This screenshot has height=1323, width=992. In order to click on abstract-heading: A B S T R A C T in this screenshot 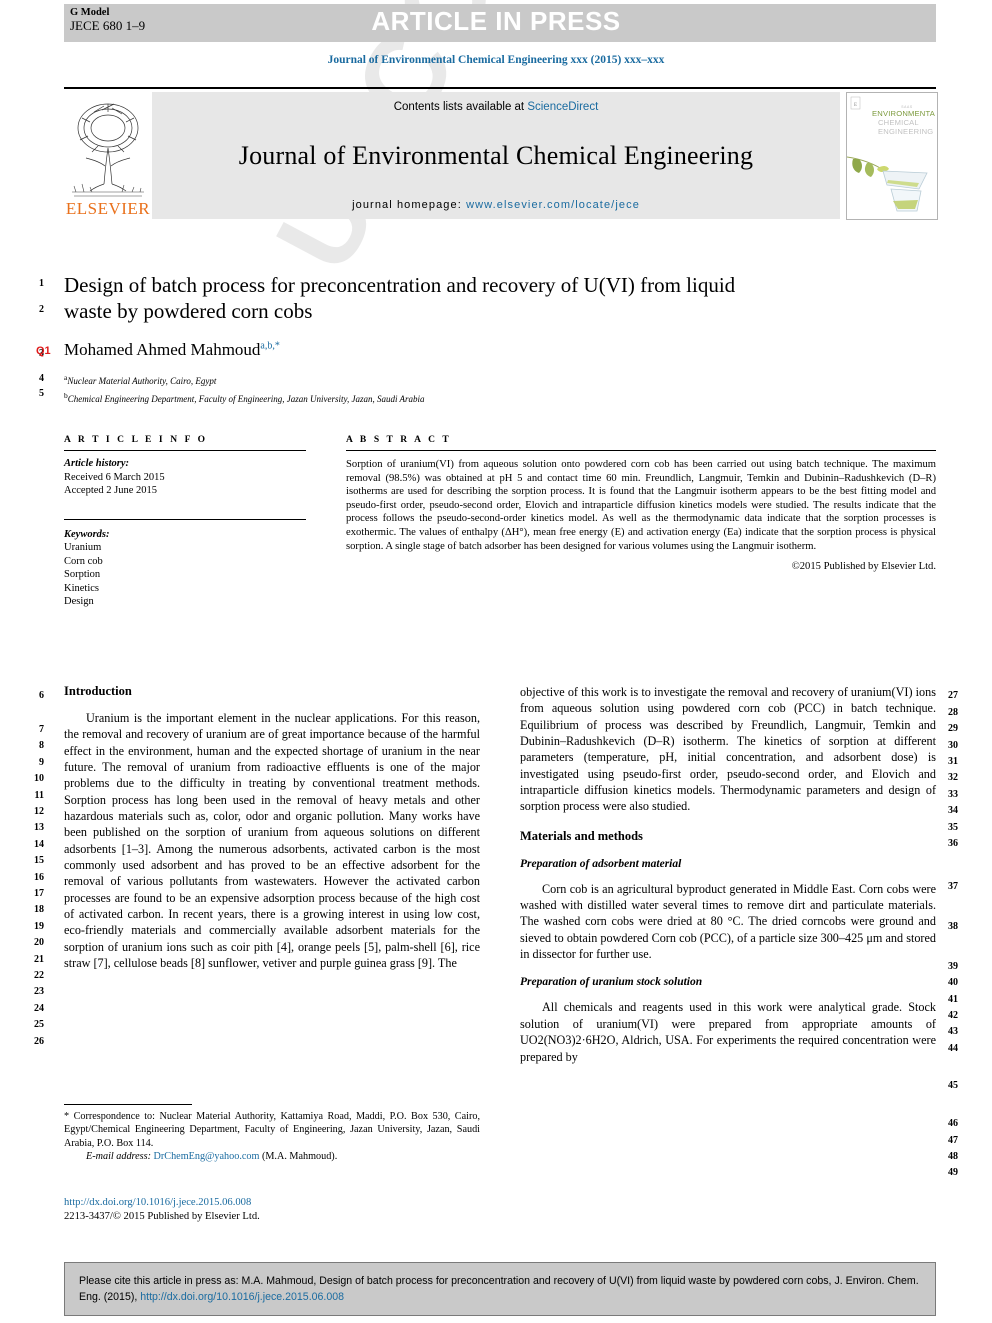, I will do `click(399, 440)`.